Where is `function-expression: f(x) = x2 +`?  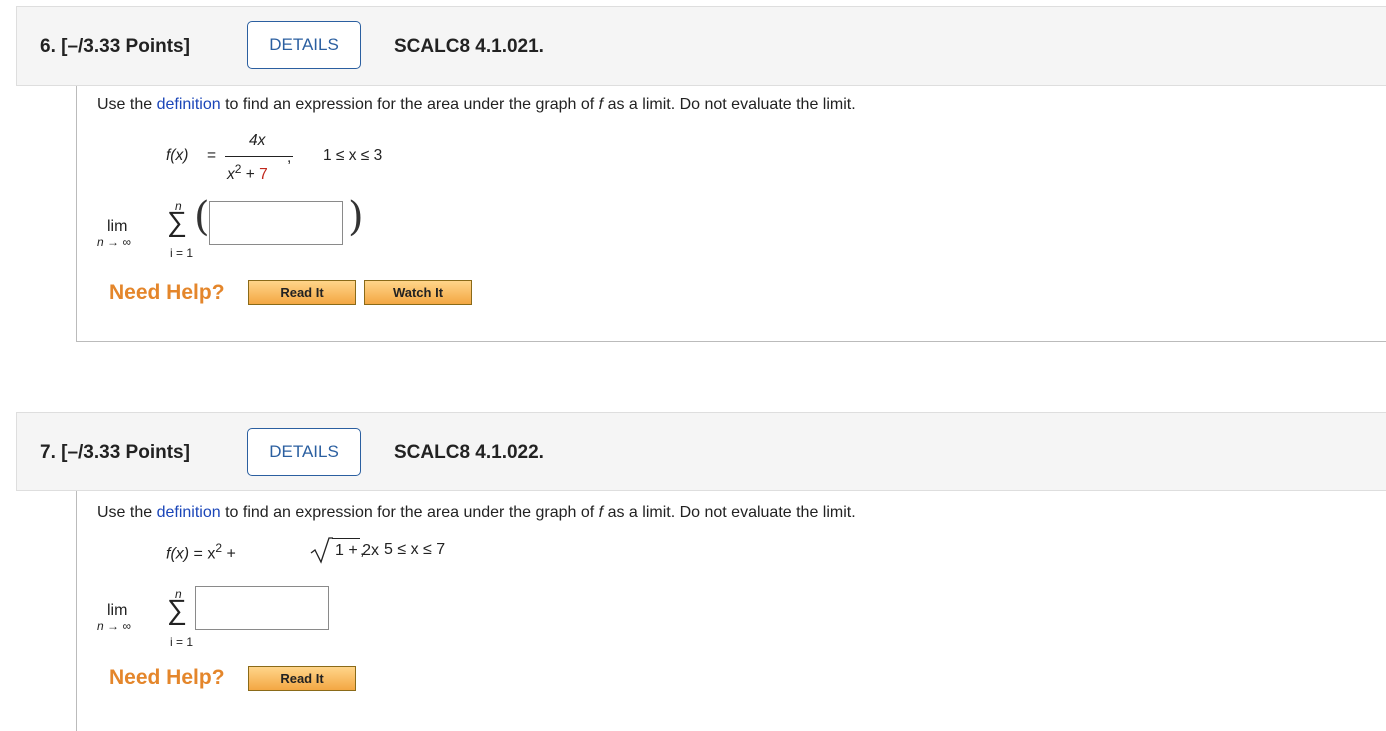
function-expression: f(x) = x2 + is located at coordinates (201, 552).